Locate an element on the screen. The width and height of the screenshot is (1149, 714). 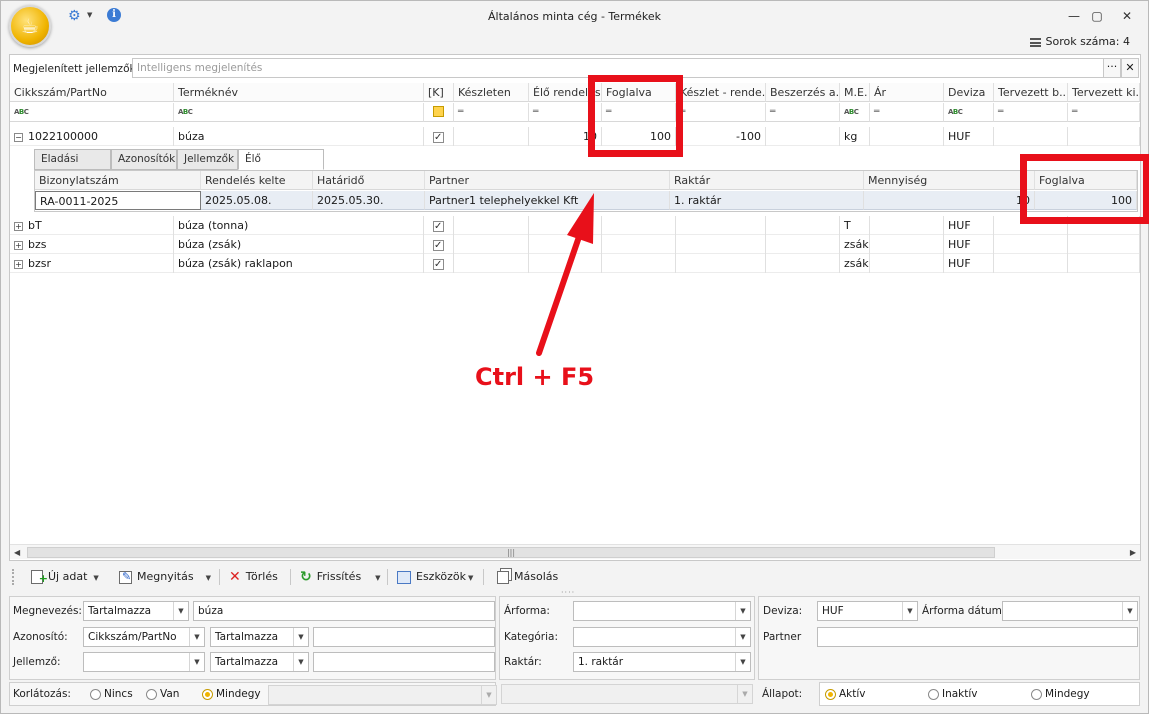
annotation-arrow is located at coordinates (565, 274).